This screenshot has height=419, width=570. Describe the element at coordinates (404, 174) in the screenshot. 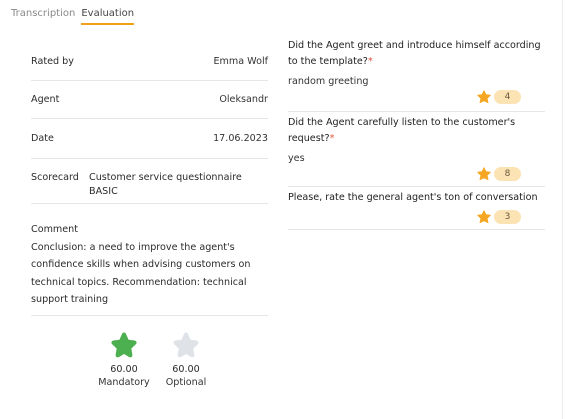

I see `question-rating: 8` at that location.